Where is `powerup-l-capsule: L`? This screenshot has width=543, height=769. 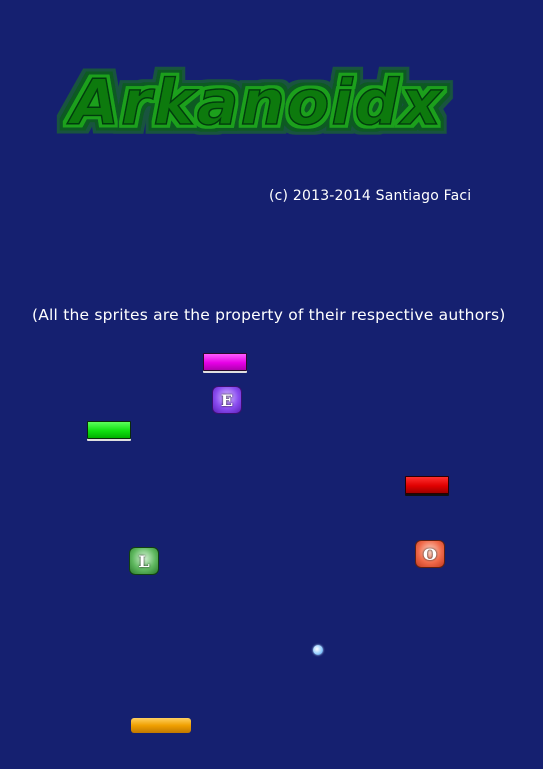 powerup-l-capsule: L is located at coordinates (144, 561).